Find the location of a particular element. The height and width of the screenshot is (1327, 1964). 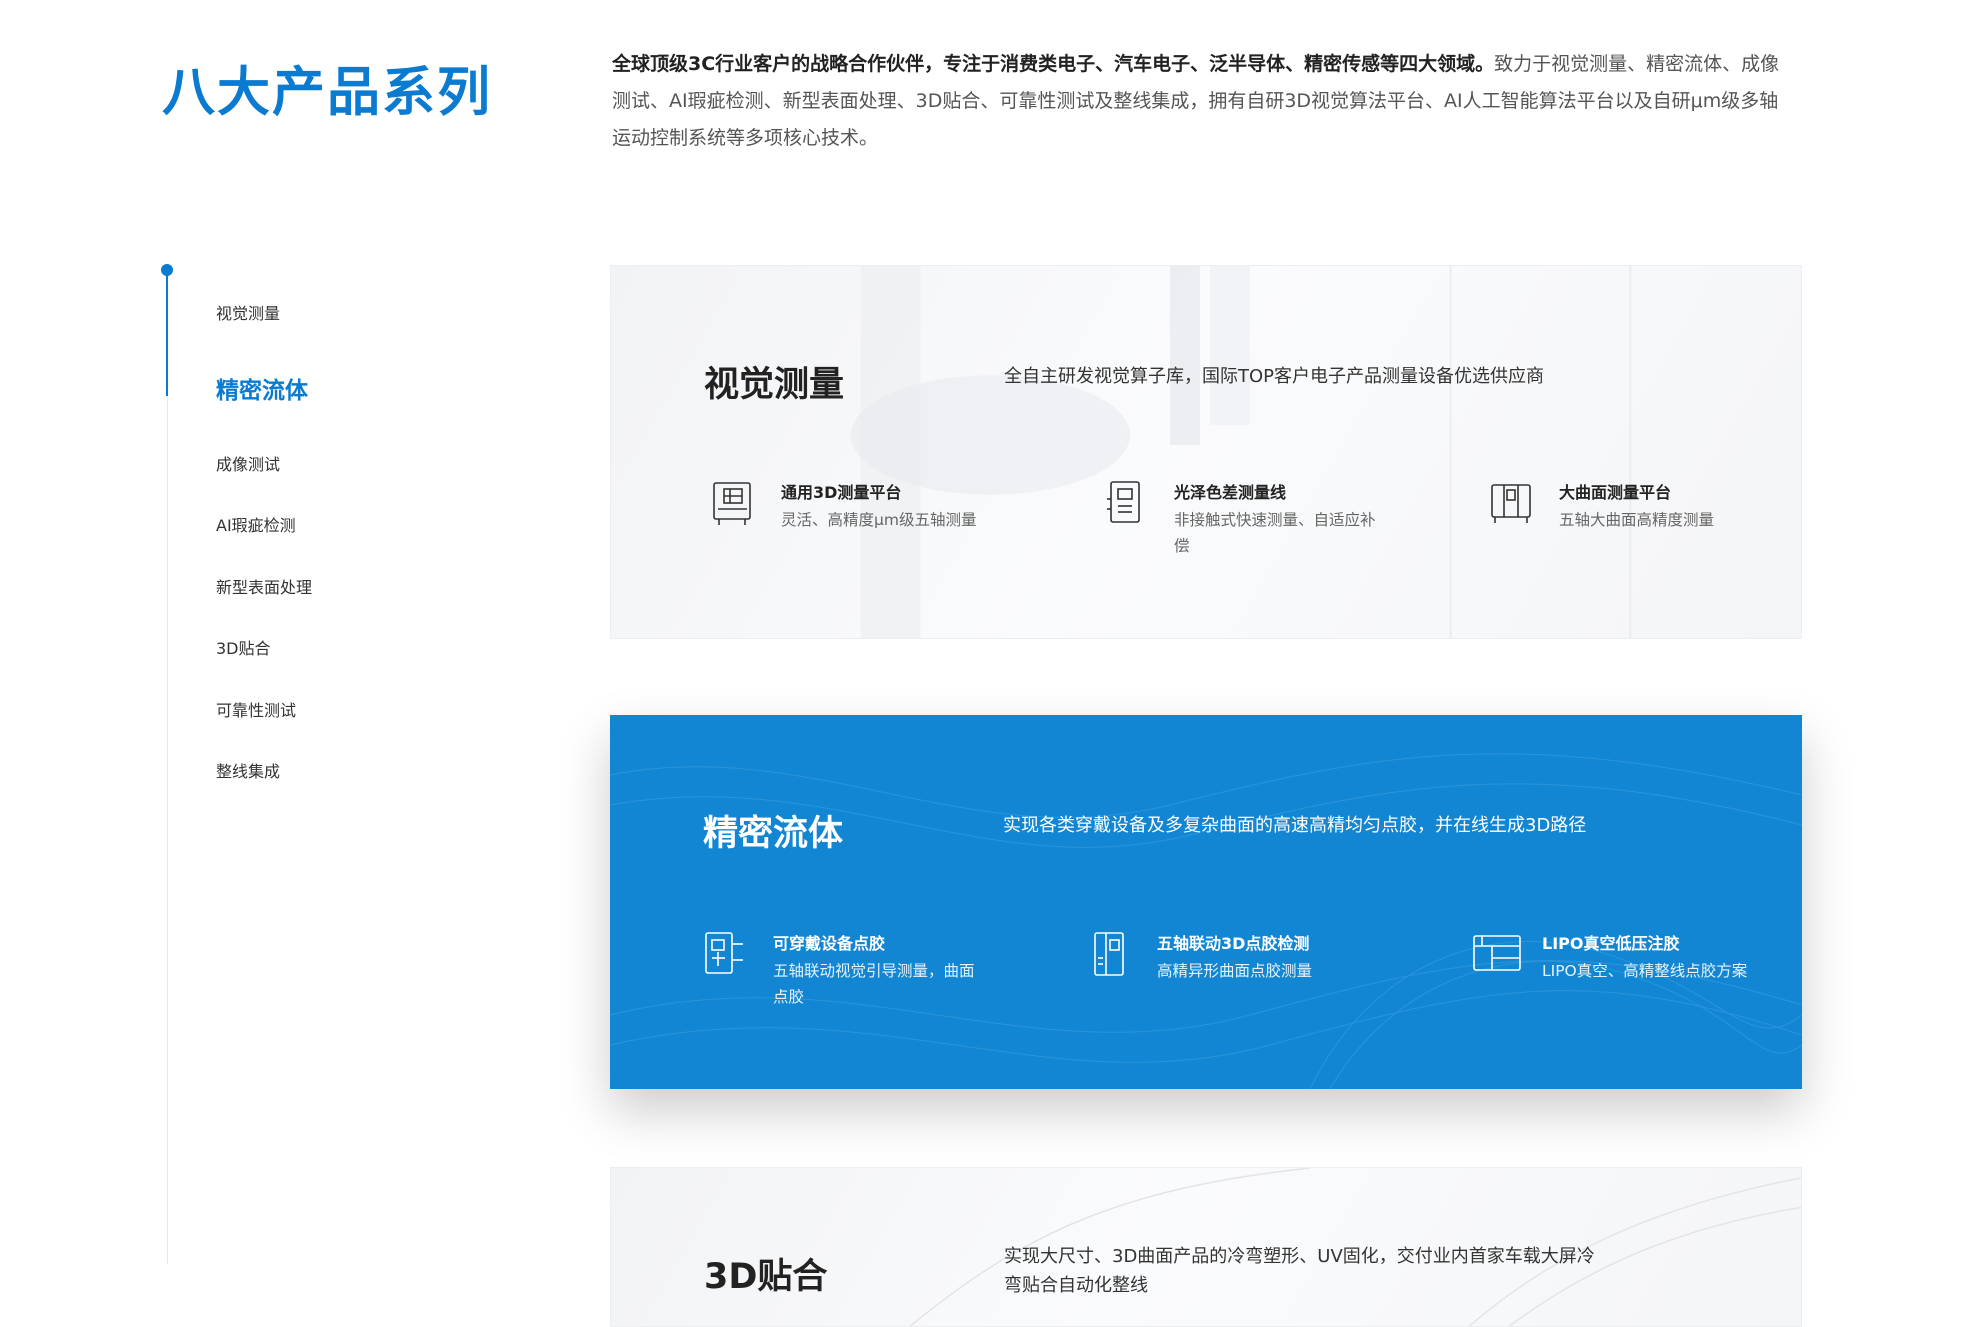

nav-item-imaging-test: 成像测试 is located at coordinates (248, 463).